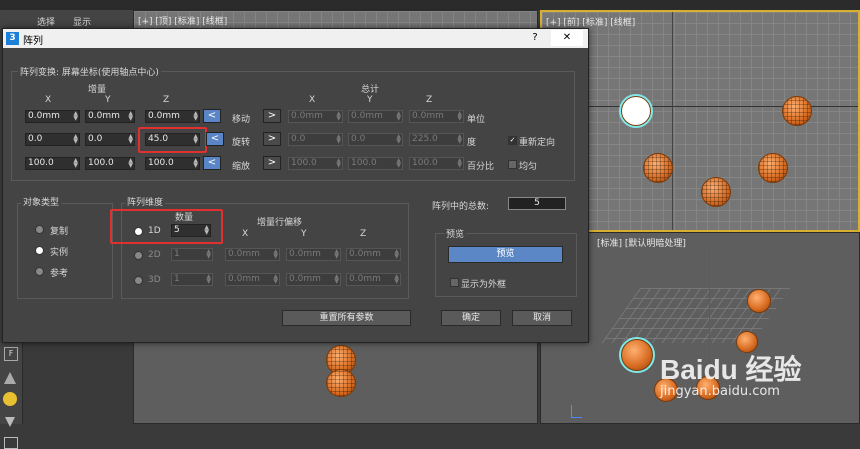 The width and height of the screenshot is (860, 449). Describe the element at coordinates (641, 242) in the screenshot. I see `viewport-perspective-label: [标准] [默认明暗处理]` at that location.